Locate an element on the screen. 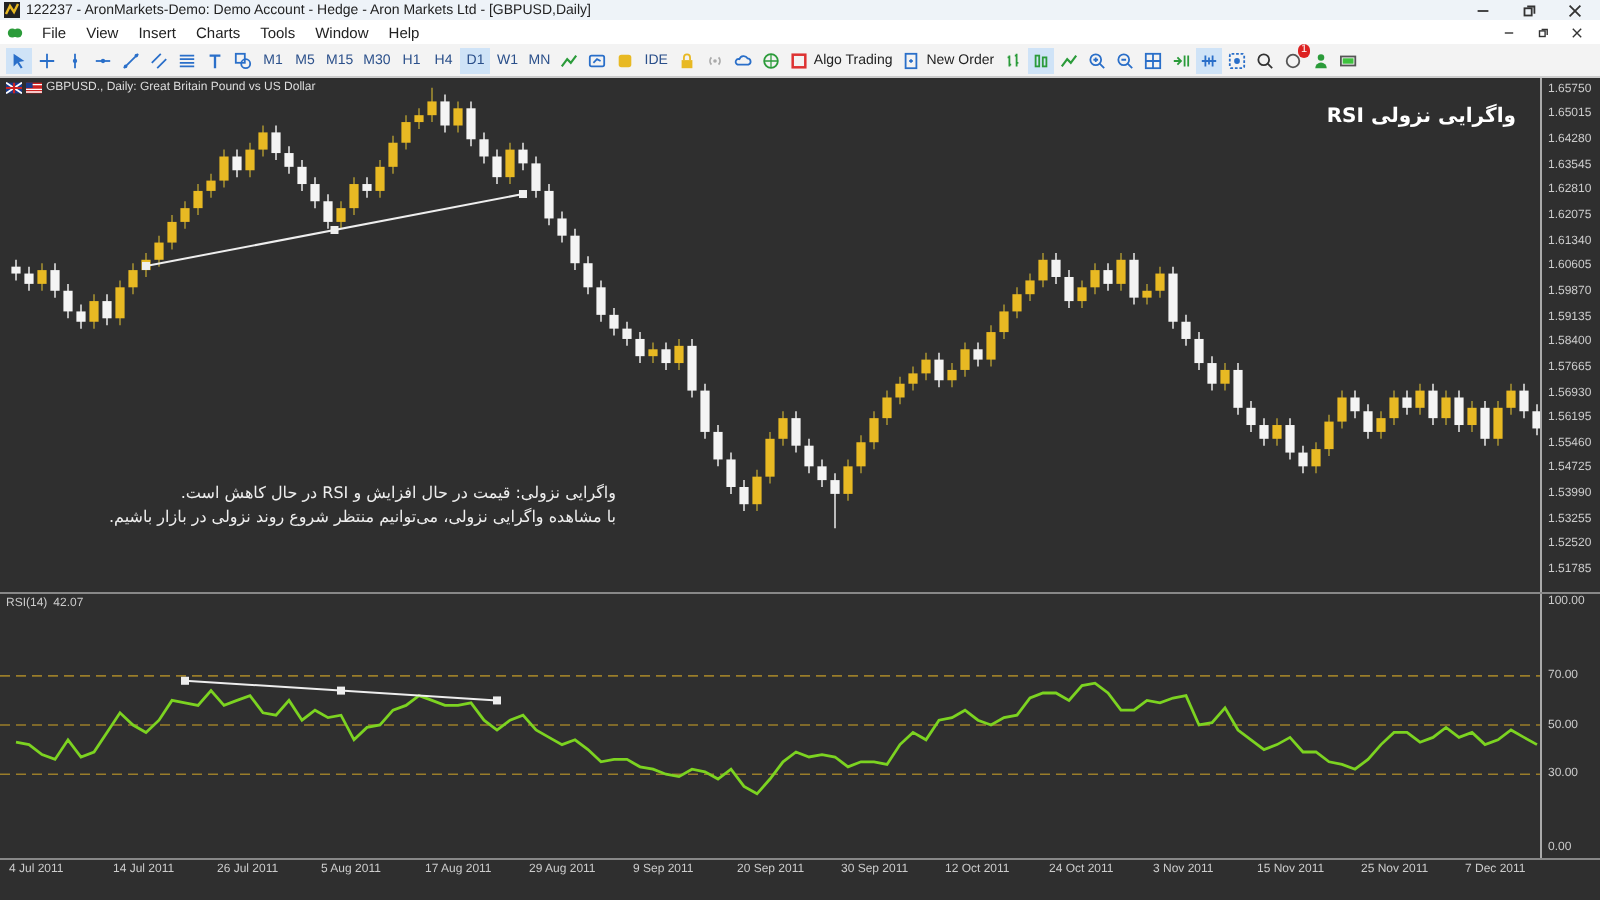  cursor-button is located at coordinates (19, 60).